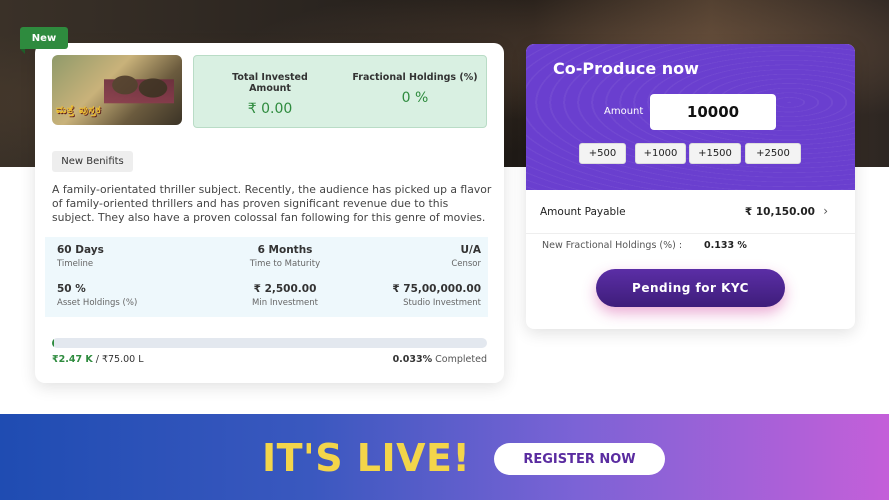 This screenshot has width=889, height=500. What do you see at coordinates (285, 264) in the screenshot?
I see `maturity-label: Time to Maturity` at bounding box center [285, 264].